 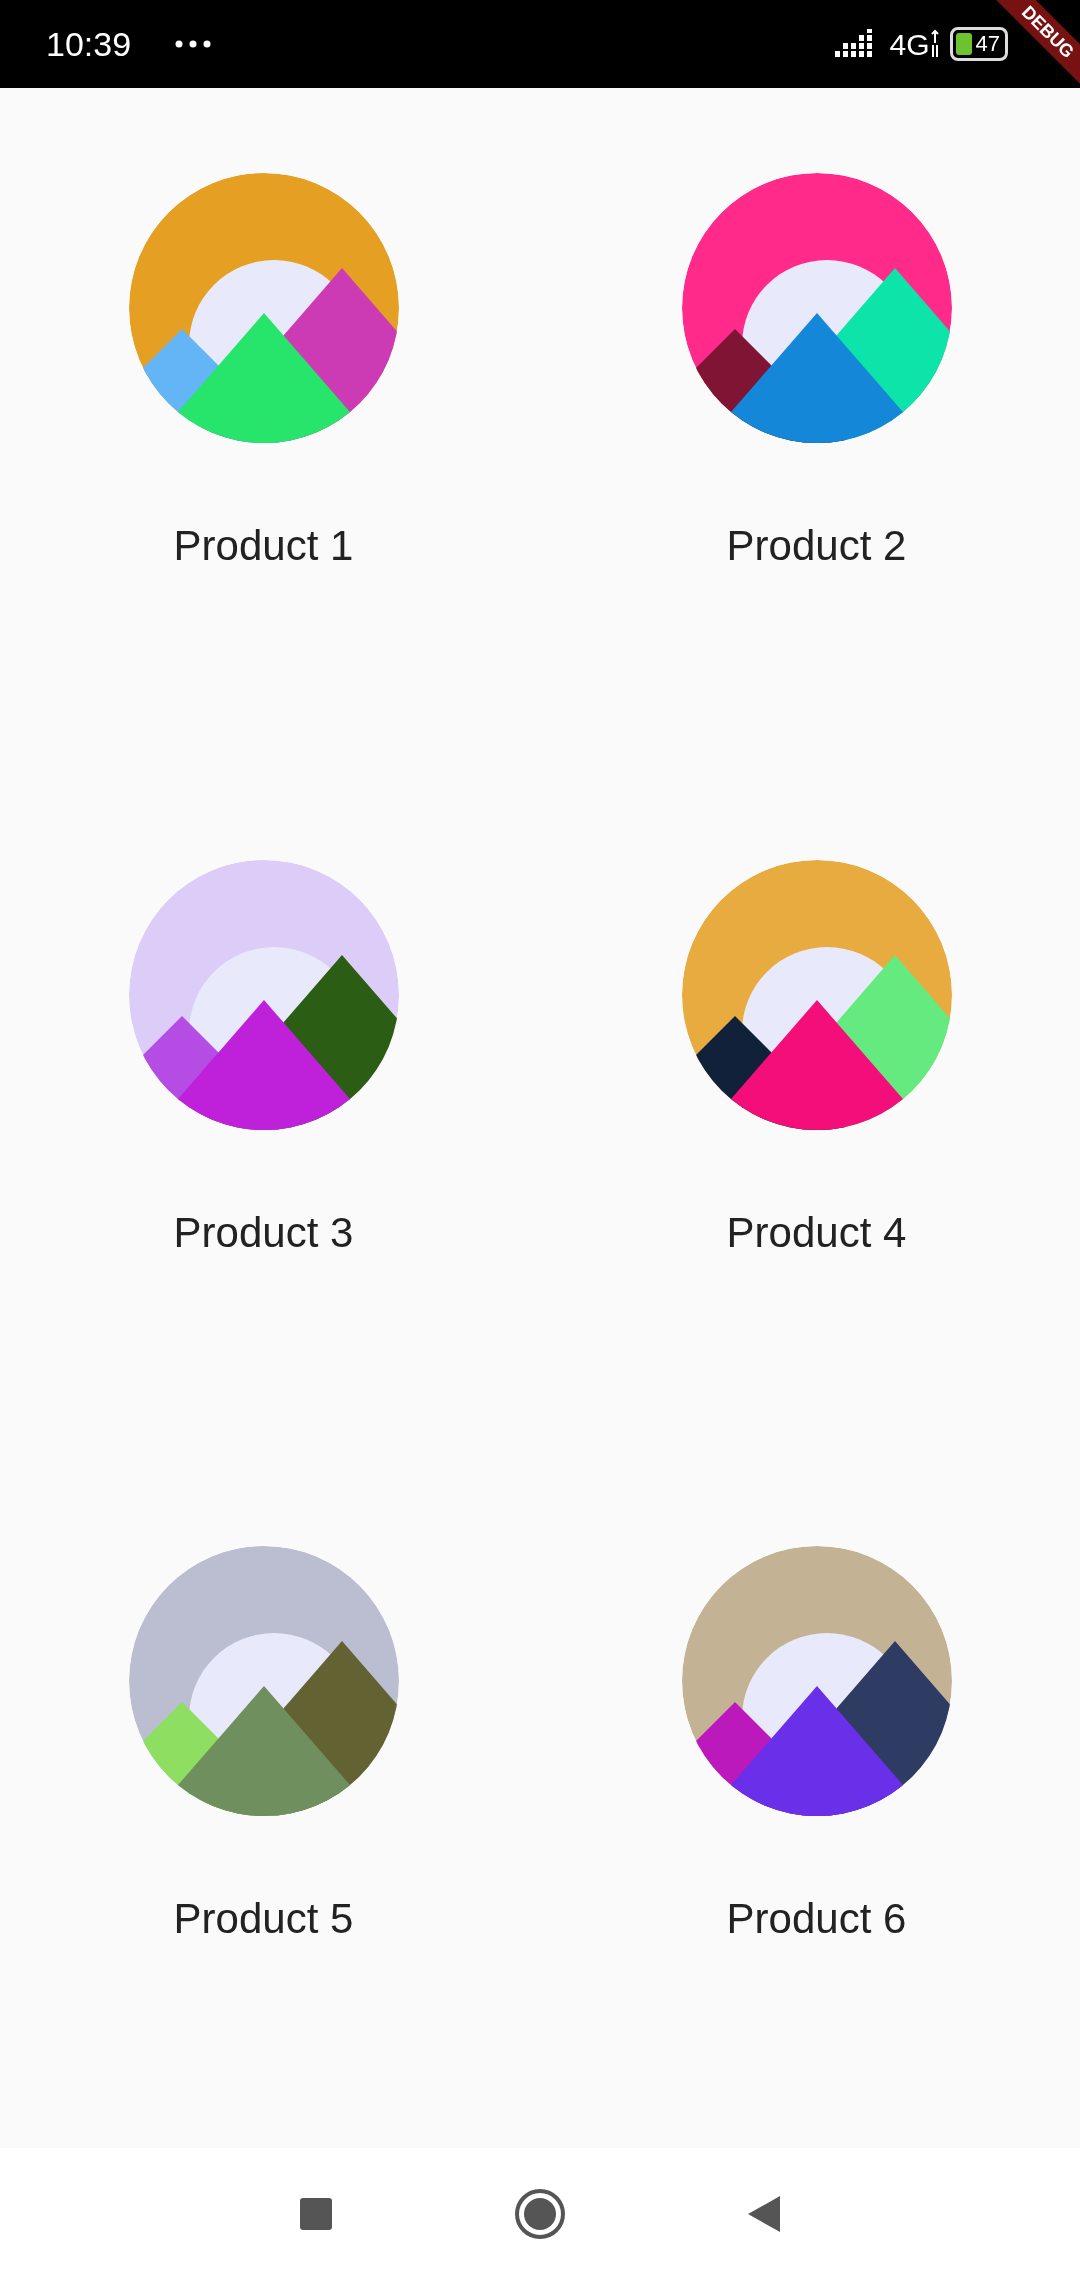 What do you see at coordinates (540, 2214) in the screenshot?
I see `home-icon` at bounding box center [540, 2214].